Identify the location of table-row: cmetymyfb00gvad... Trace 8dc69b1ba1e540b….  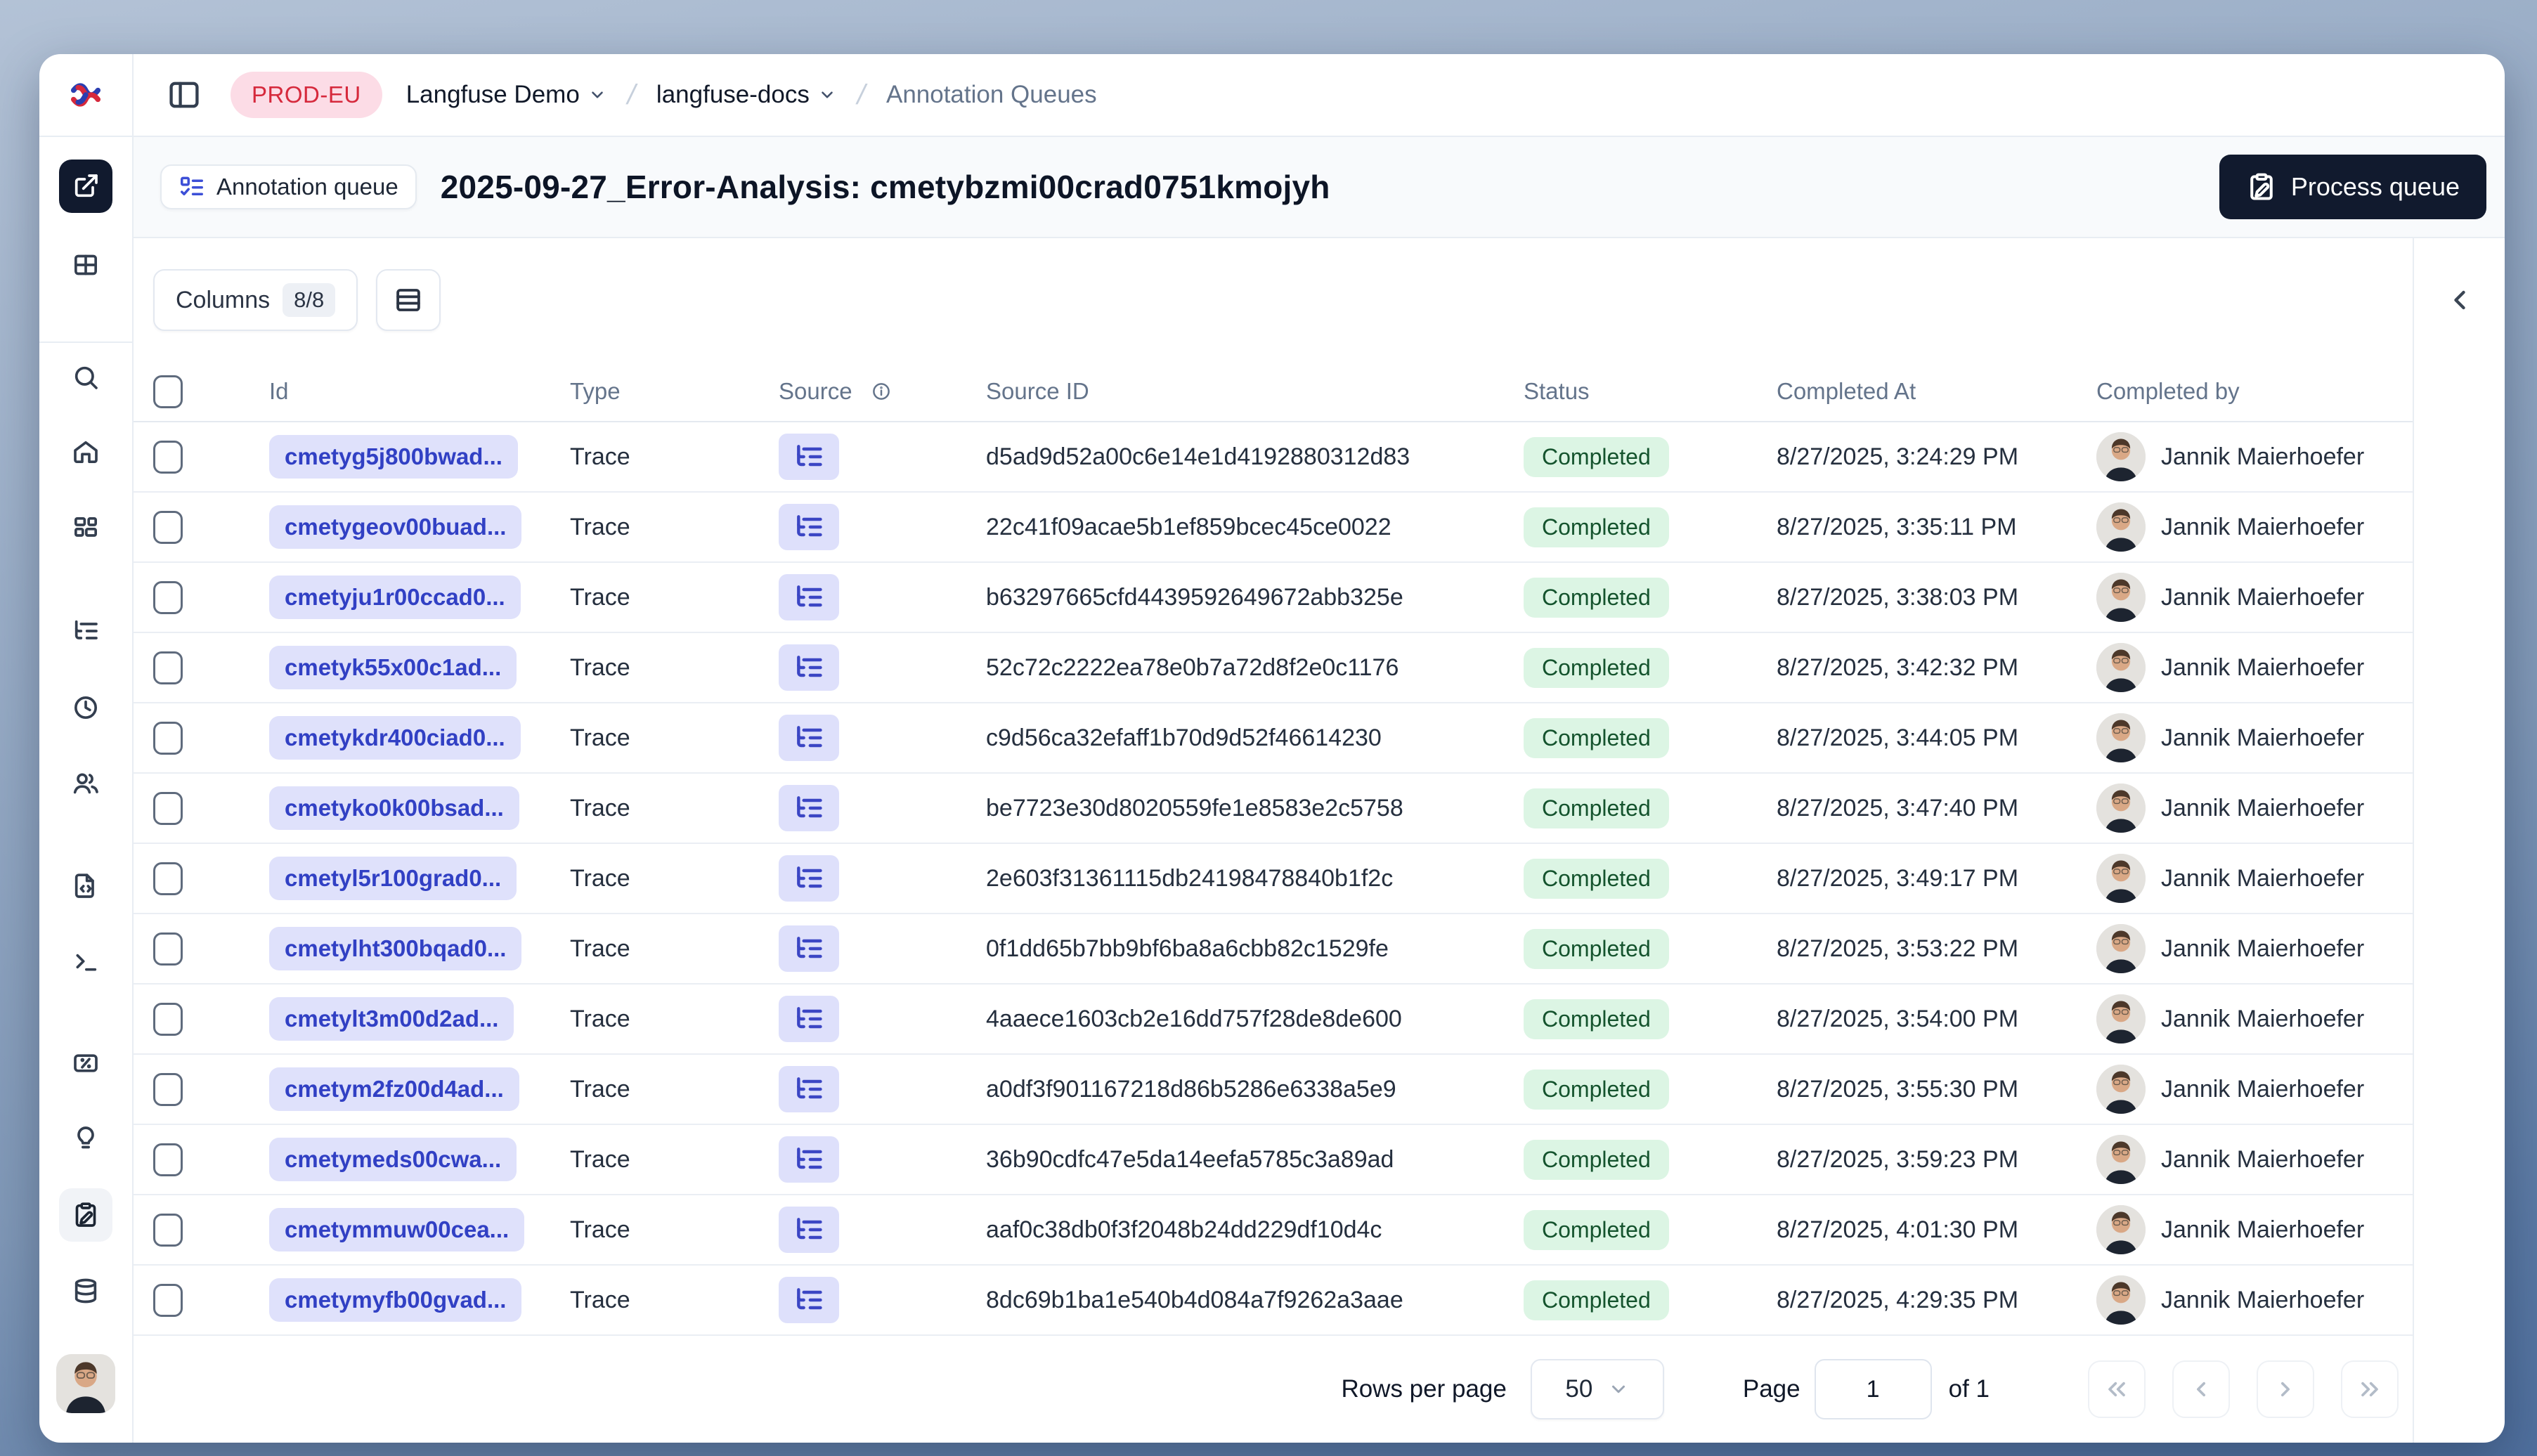
(1274, 1301).